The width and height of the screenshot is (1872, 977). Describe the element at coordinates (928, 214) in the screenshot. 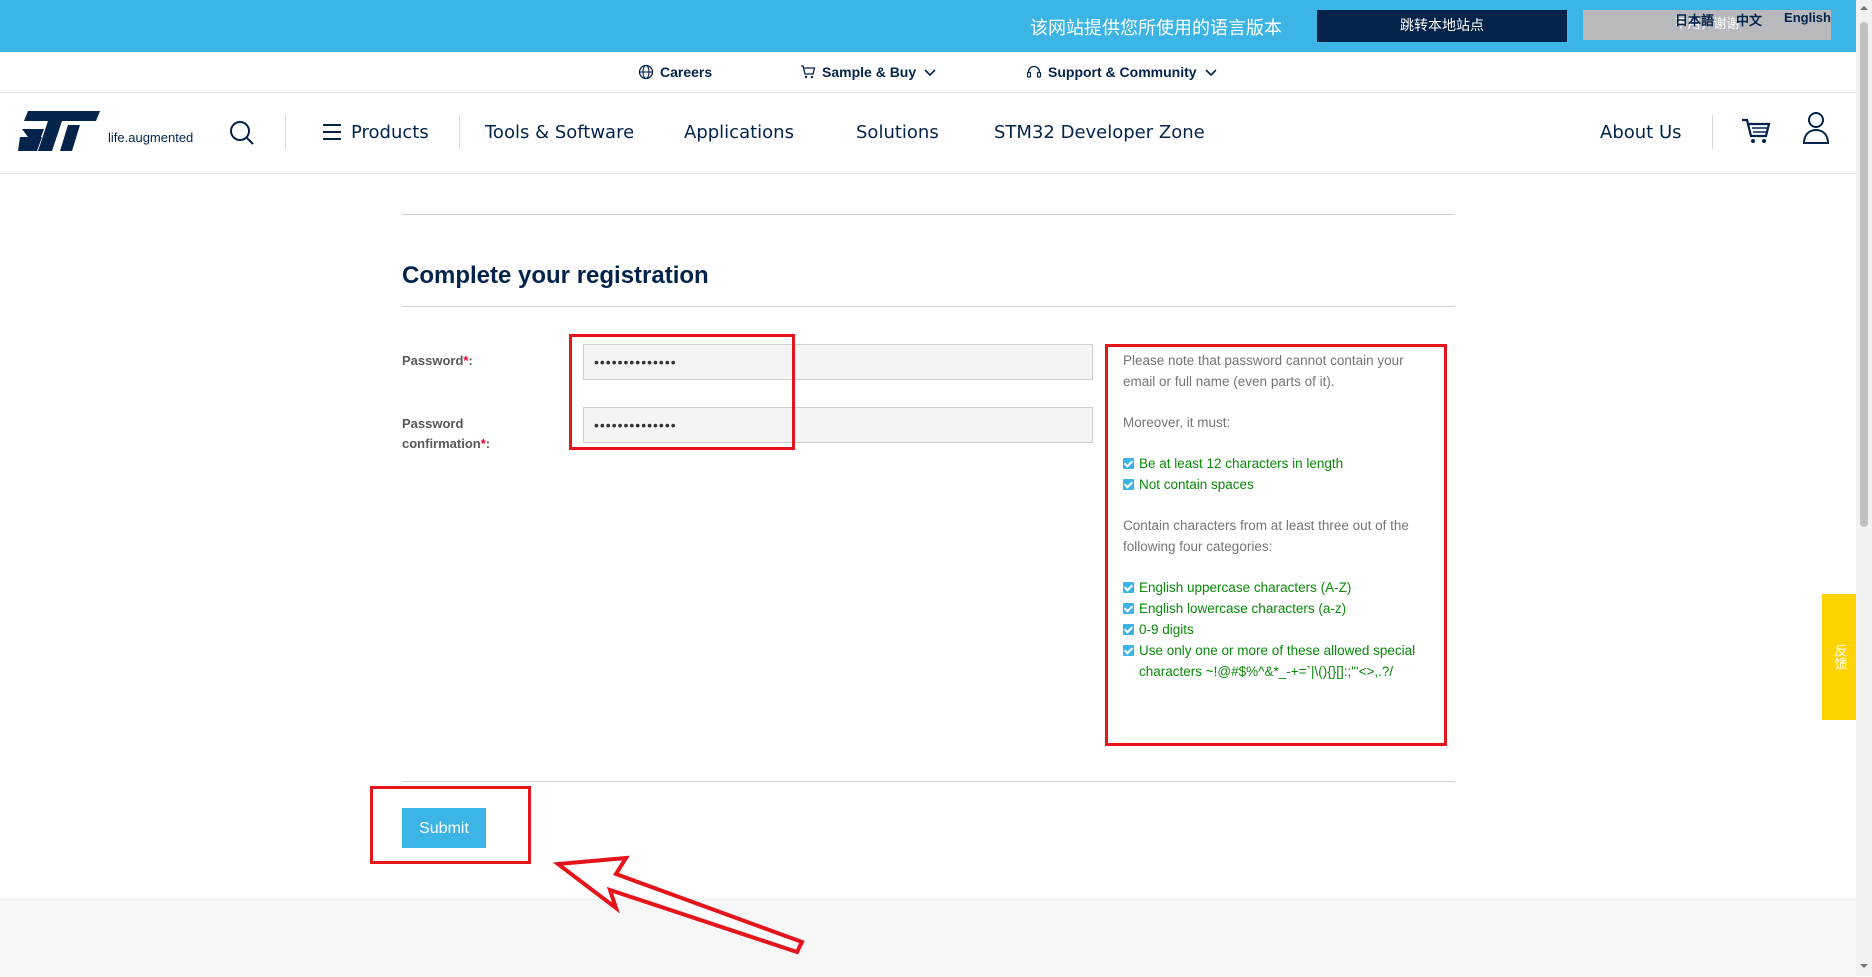

I see `top-divider` at that location.